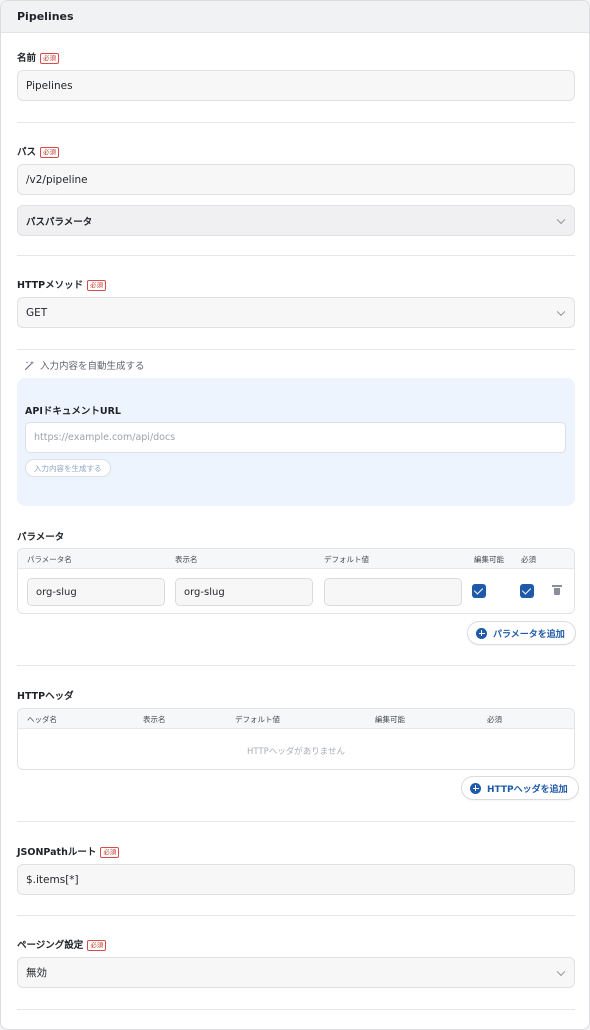 This screenshot has height=1030, width=590. What do you see at coordinates (520, 788) in the screenshot?
I see `add-header-button: HTTPヘッダを追加` at bounding box center [520, 788].